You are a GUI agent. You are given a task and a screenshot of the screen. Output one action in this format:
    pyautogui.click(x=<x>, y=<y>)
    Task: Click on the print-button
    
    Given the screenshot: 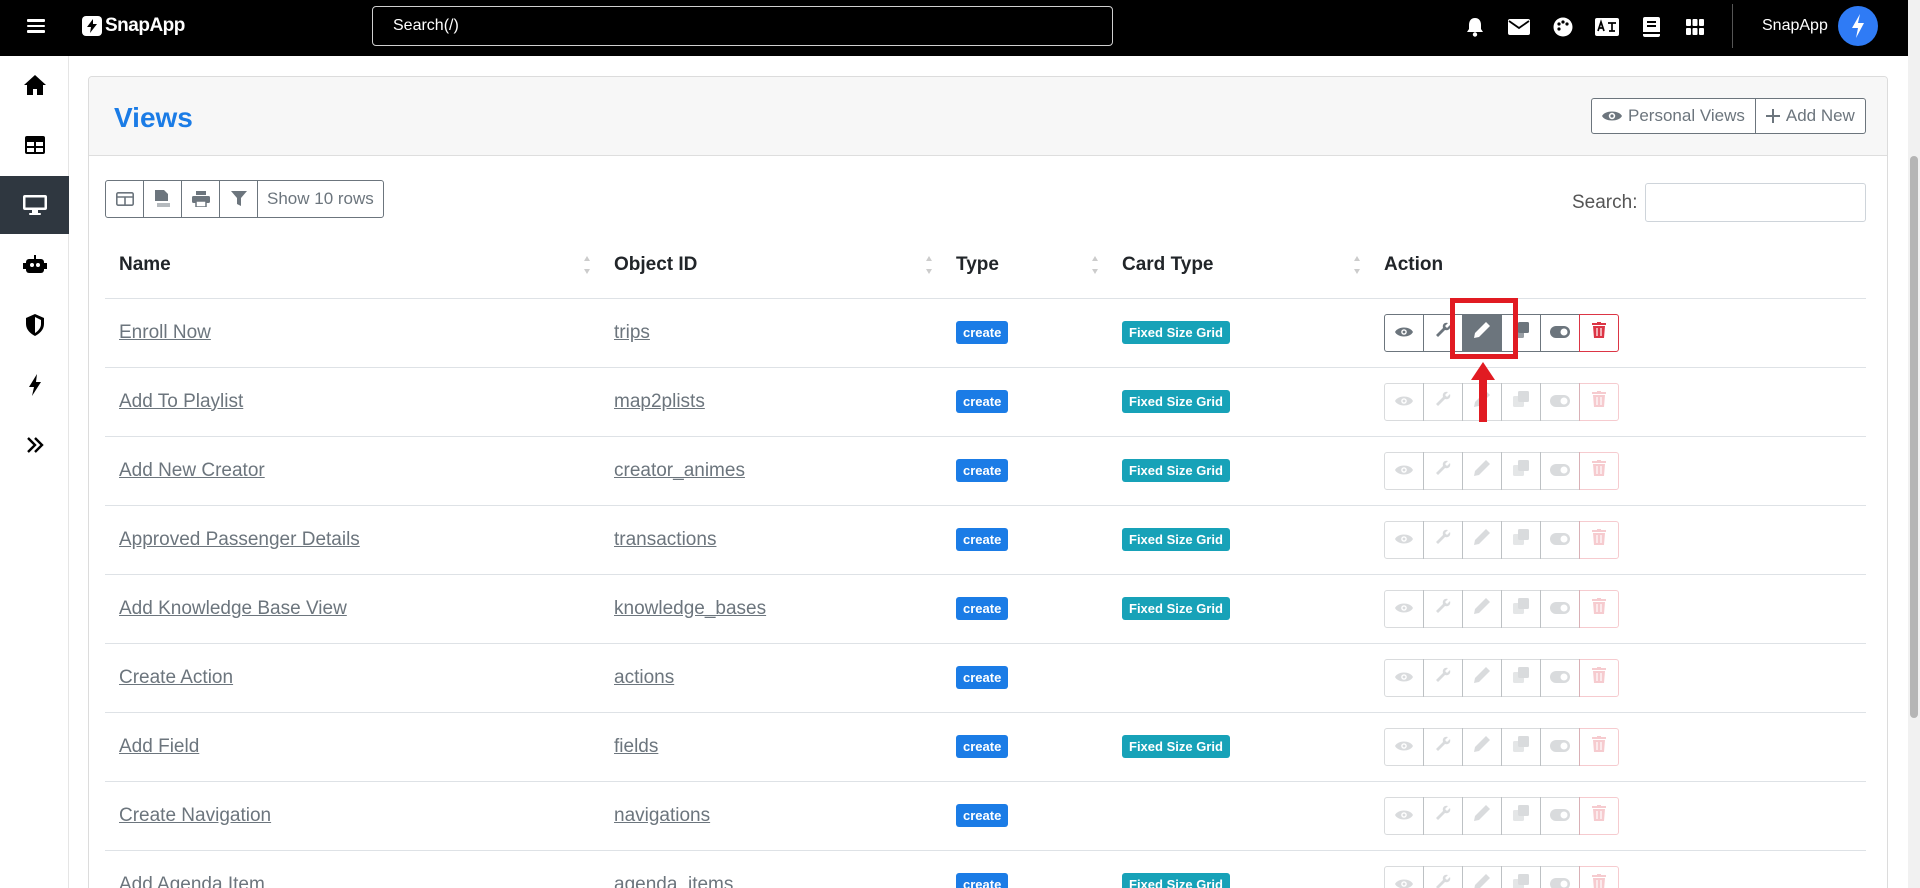 What is the action you would take?
    pyautogui.click(x=200, y=199)
    